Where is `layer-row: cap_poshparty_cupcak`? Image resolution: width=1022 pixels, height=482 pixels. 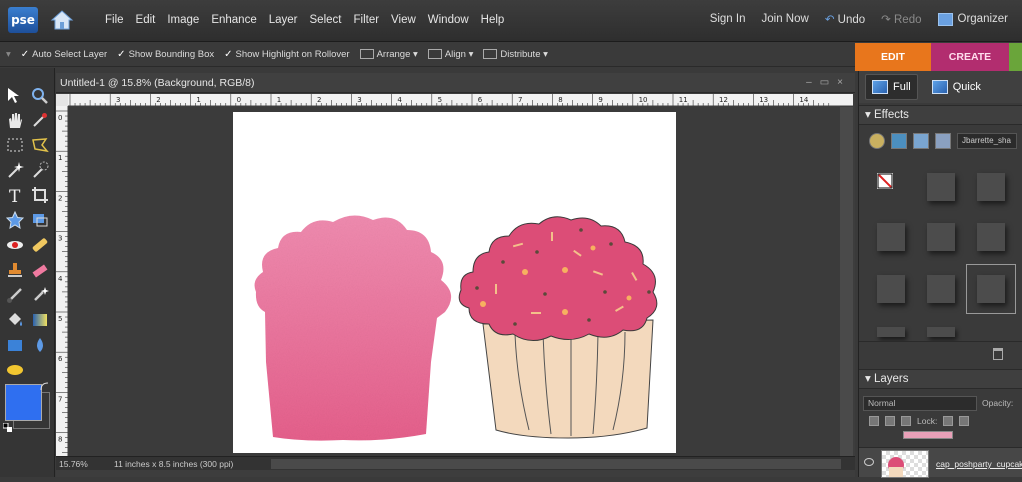 layer-row: cap_poshparty_cupcak is located at coordinates (940, 462).